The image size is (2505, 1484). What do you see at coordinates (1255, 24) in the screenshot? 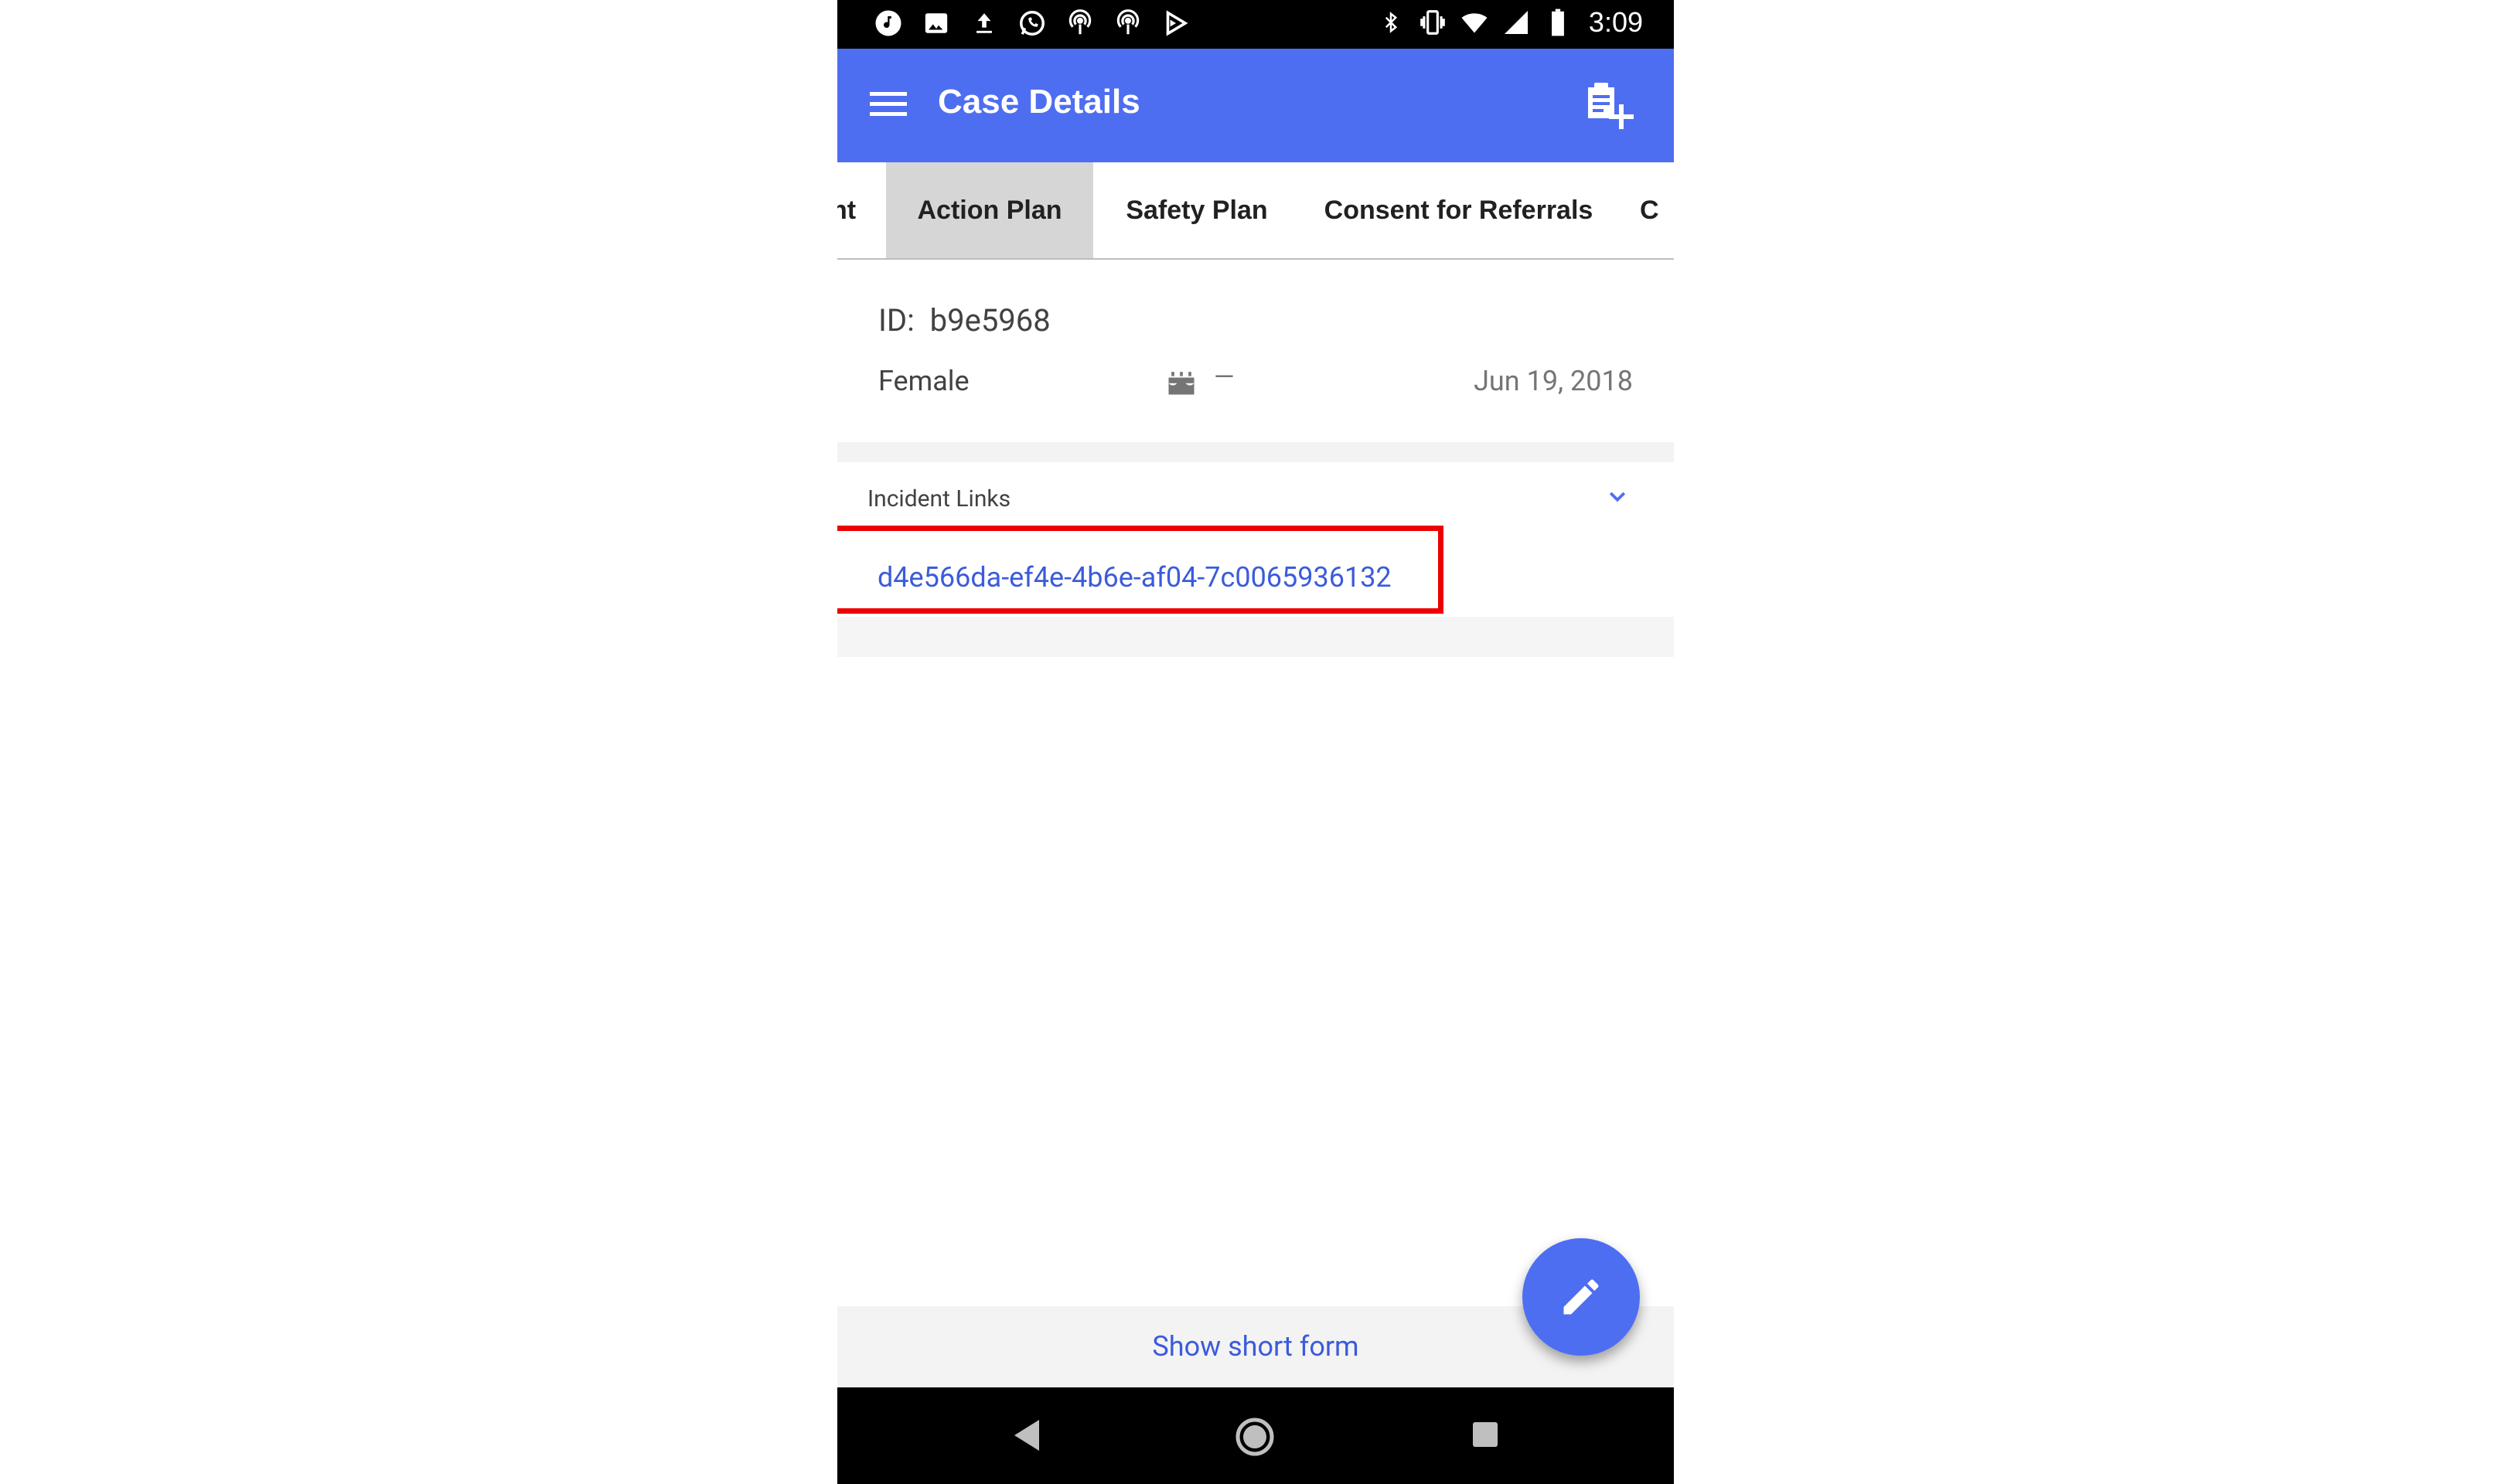
I see `status-bar: 3:09` at bounding box center [1255, 24].